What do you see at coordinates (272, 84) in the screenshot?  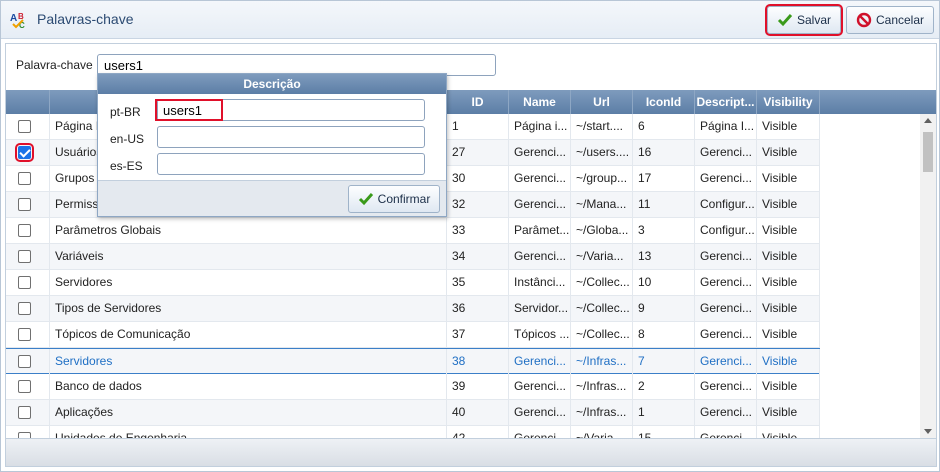 I see `popup-title: Descrição` at bounding box center [272, 84].